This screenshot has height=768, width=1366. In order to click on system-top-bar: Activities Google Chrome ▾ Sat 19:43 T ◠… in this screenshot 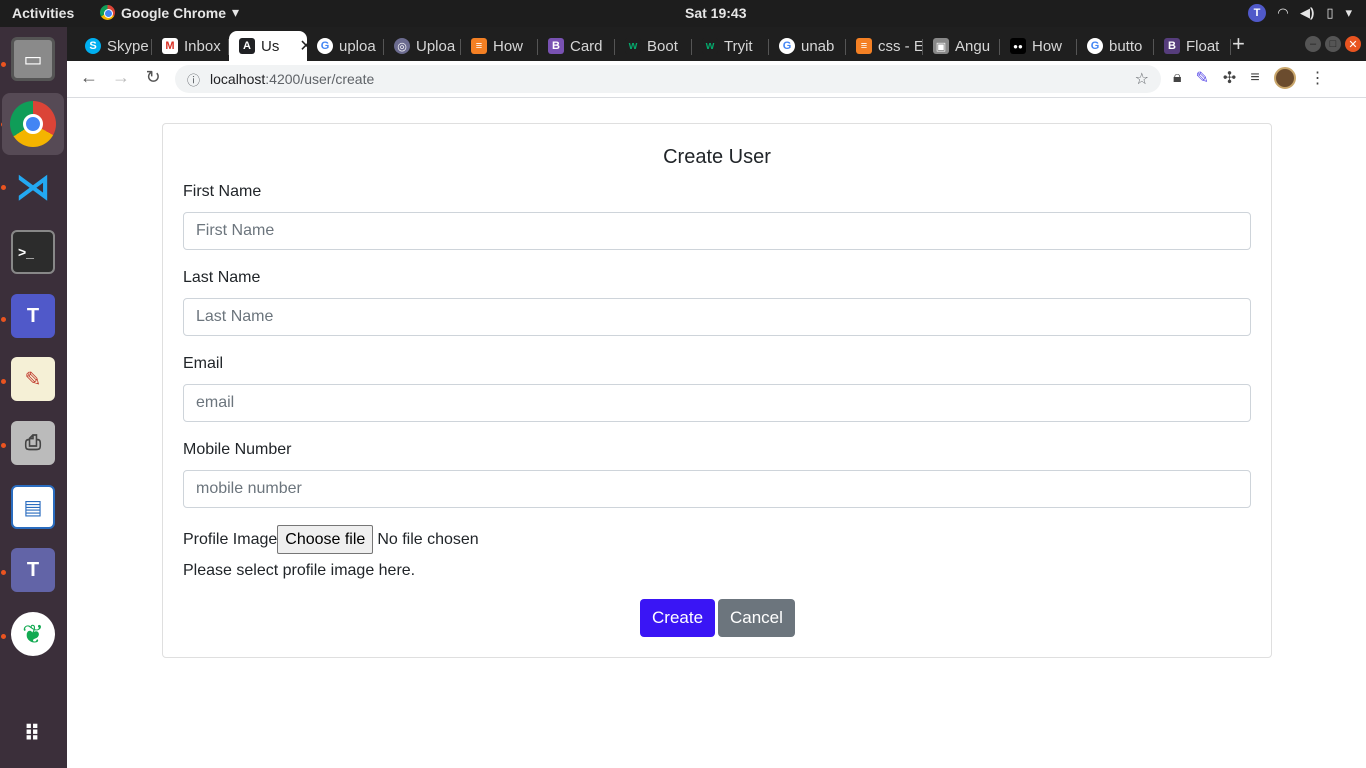, I will do `click(683, 13)`.